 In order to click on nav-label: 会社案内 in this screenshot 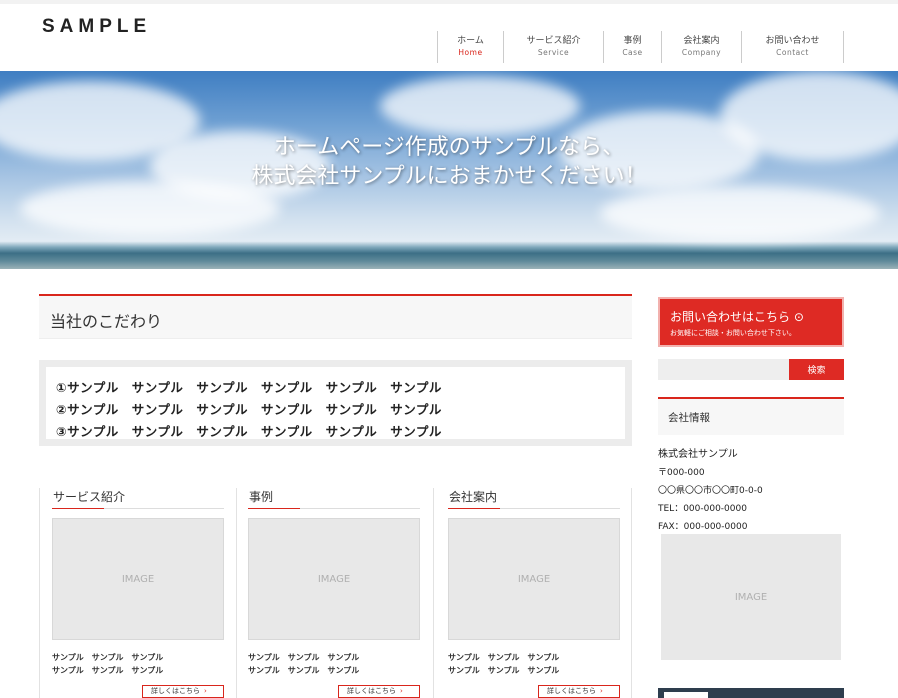, I will do `click(701, 41)`.